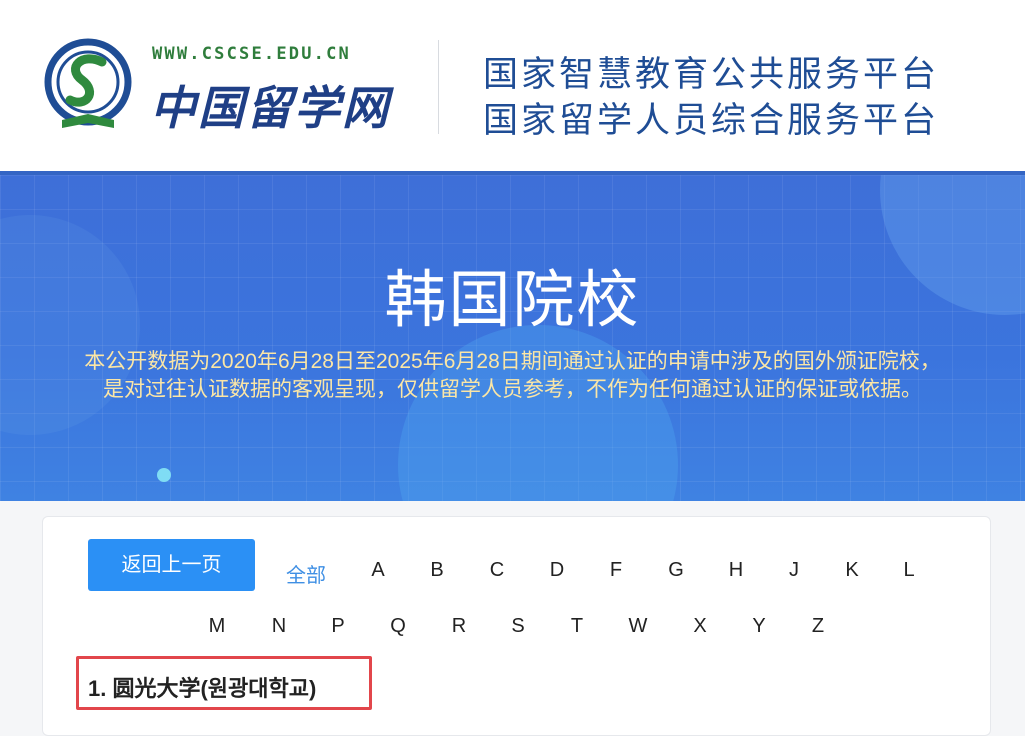 The height and width of the screenshot is (736, 1025). I want to click on filter-letter-q: Q, so click(398, 626).